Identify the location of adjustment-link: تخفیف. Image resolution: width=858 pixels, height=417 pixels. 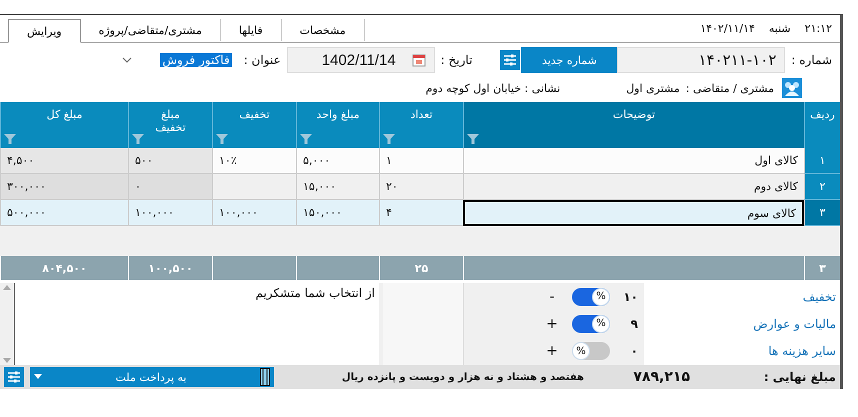
(742, 297).